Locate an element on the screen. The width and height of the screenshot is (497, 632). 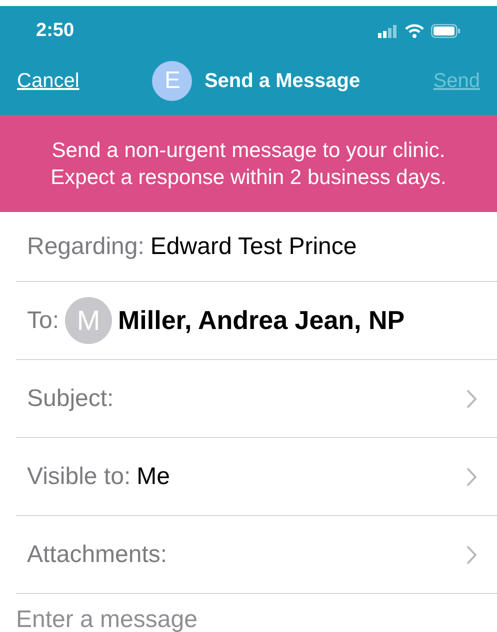
field-value: Me is located at coordinates (153, 477).